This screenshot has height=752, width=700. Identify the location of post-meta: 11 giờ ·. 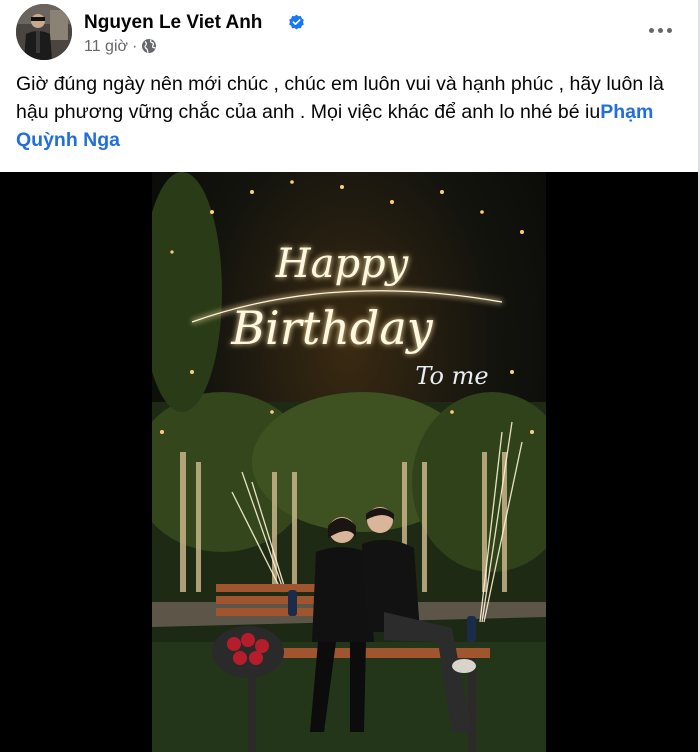
(120, 47).